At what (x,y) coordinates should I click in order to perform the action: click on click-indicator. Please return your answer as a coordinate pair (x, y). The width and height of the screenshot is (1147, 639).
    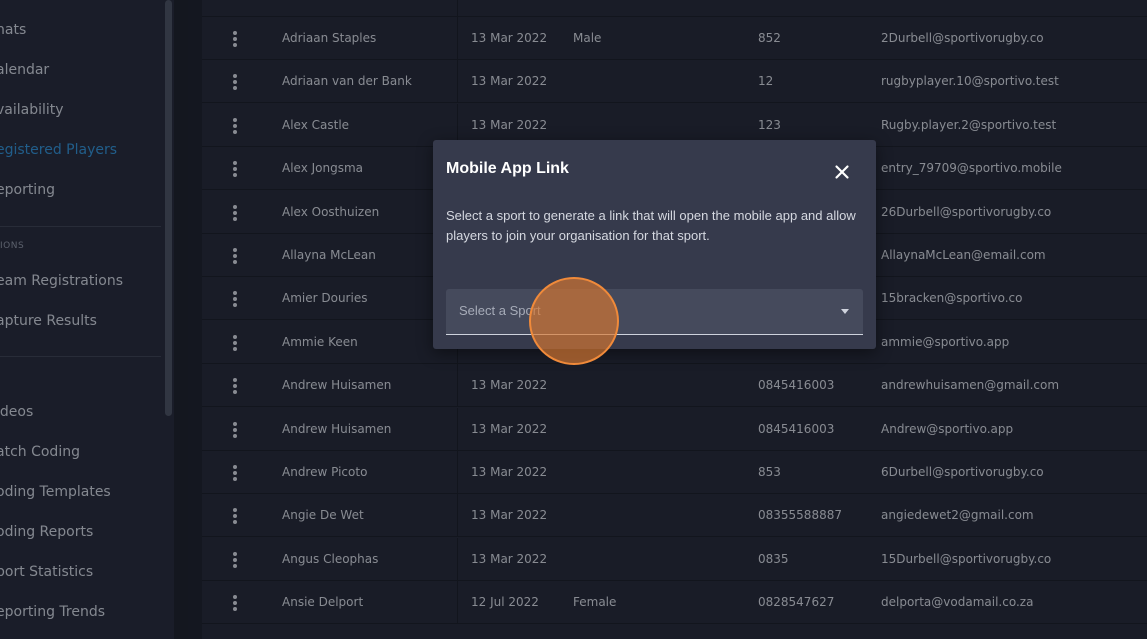
    Looking at the image, I should click on (574, 321).